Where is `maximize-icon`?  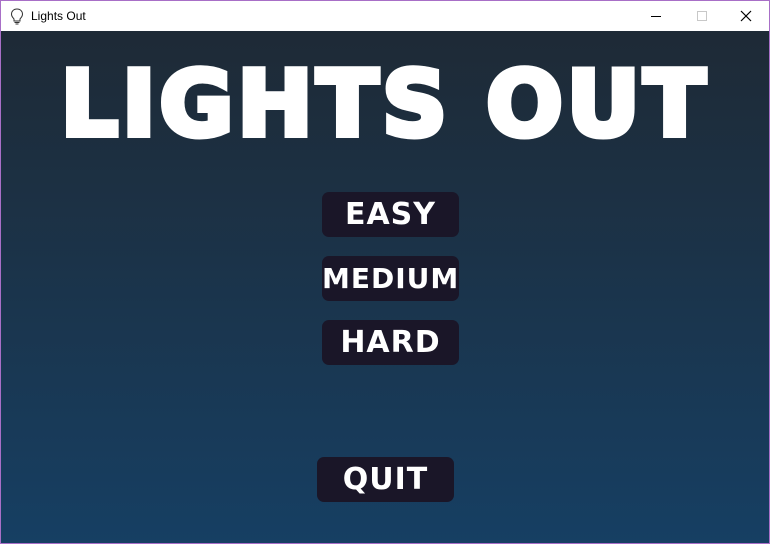 maximize-icon is located at coordinates (702, 16).